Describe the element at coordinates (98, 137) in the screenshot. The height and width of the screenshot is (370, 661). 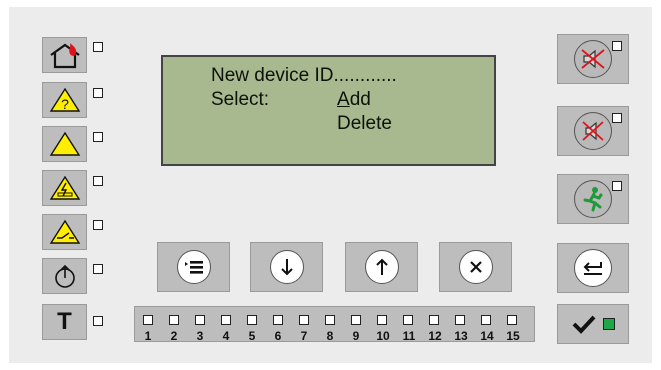
I see `warning-led` at that location.